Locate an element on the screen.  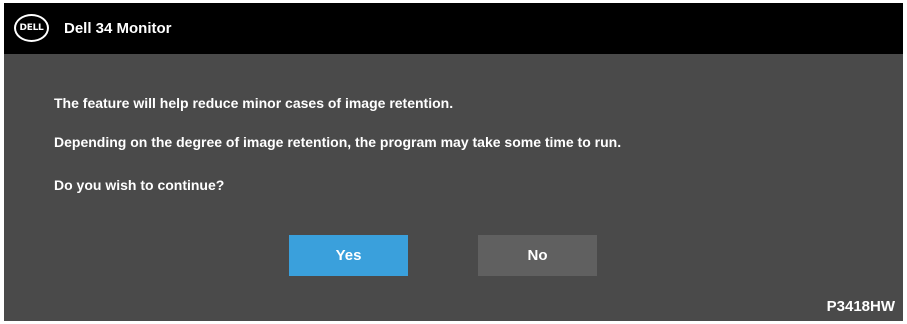
dell-logo-icon: DELL is located at coordinates (31, 28).